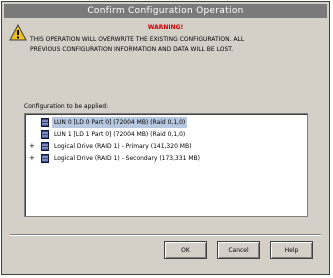  What do you see at coordinates (291, 250) in the screenshot?
I see `help-button: Help` at bounding box center [291, 250].